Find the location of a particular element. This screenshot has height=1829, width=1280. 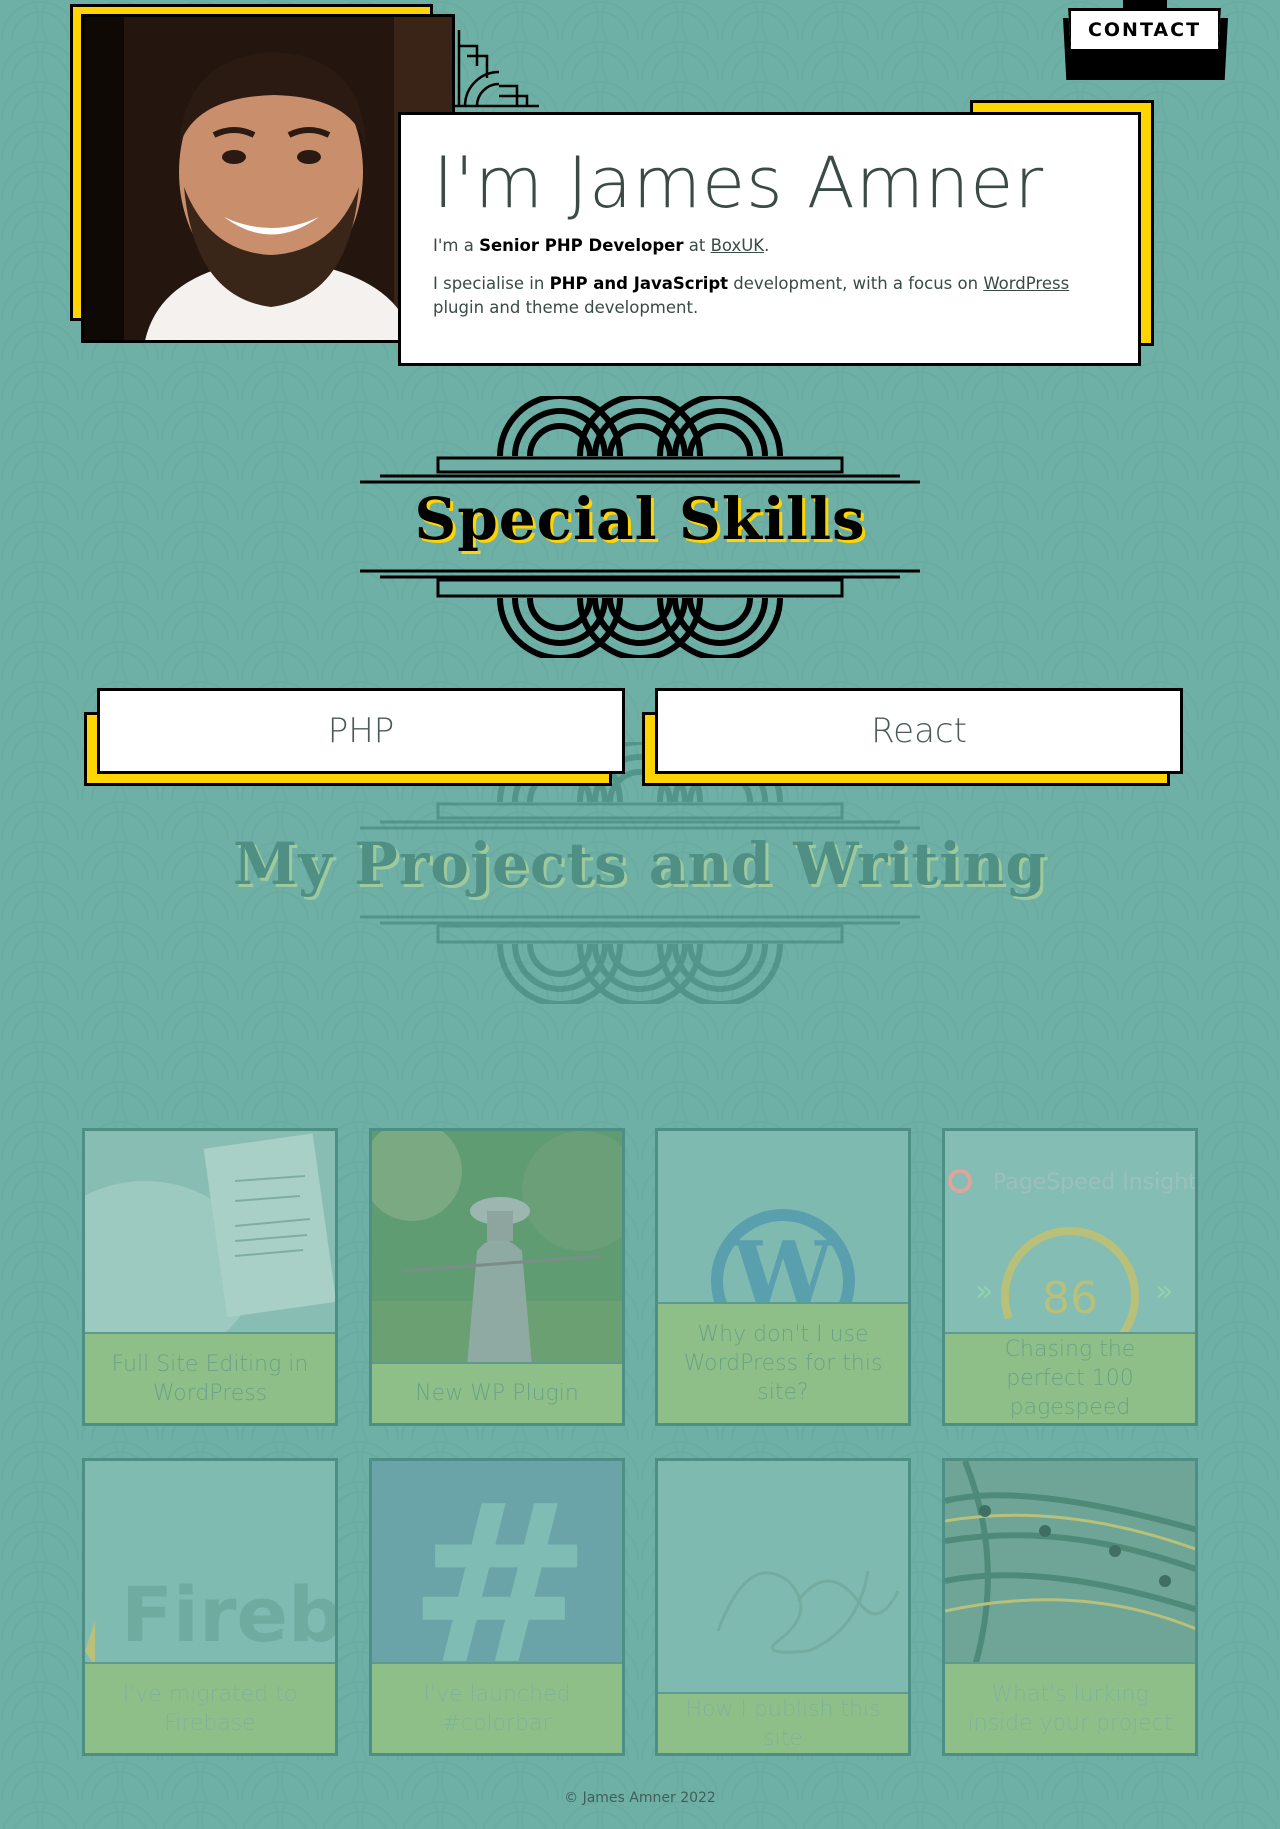

page-title: I'm James Amner is located at coordinates (739, 183).